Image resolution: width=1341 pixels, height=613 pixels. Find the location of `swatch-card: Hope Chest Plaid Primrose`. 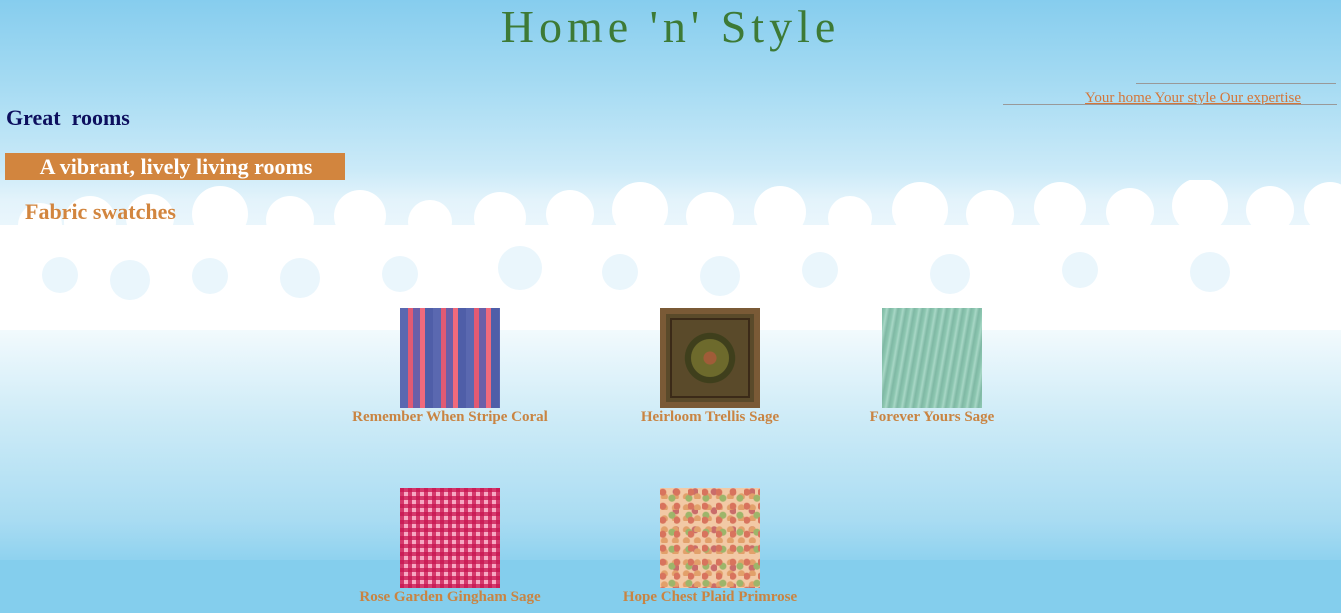

swatch-card: Hope Chest Plaid Primrose is located at coordinates (710, 547).